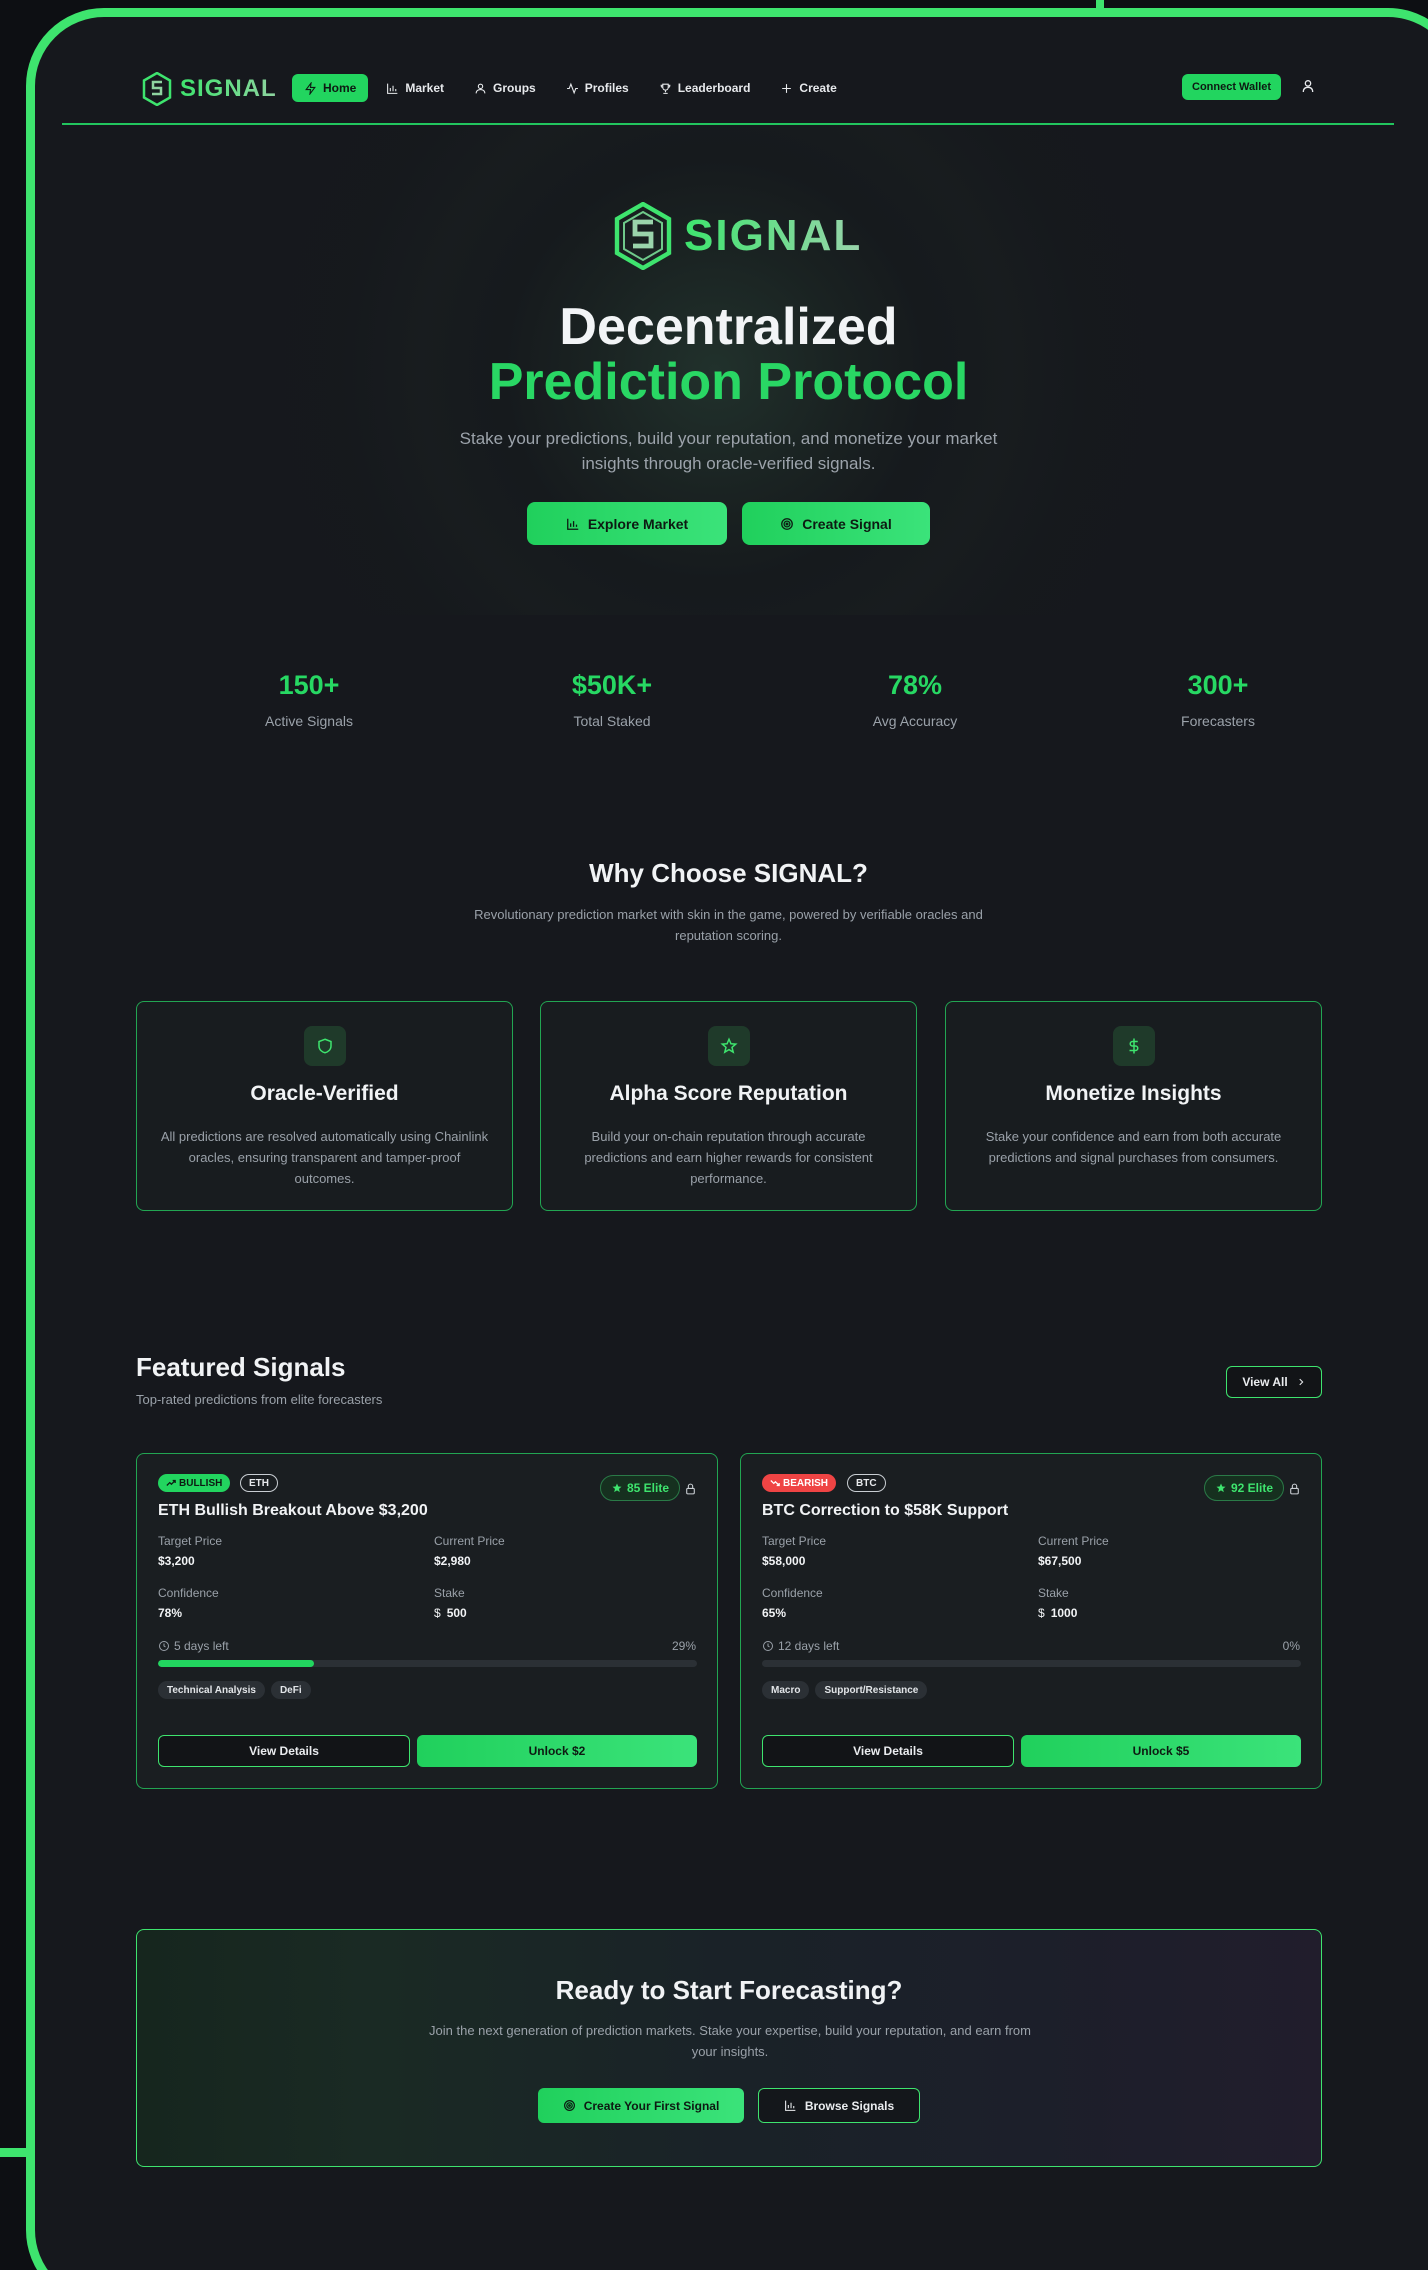  I want to click on why-title: Why Choose SIGNAL?, so click(728, 873).